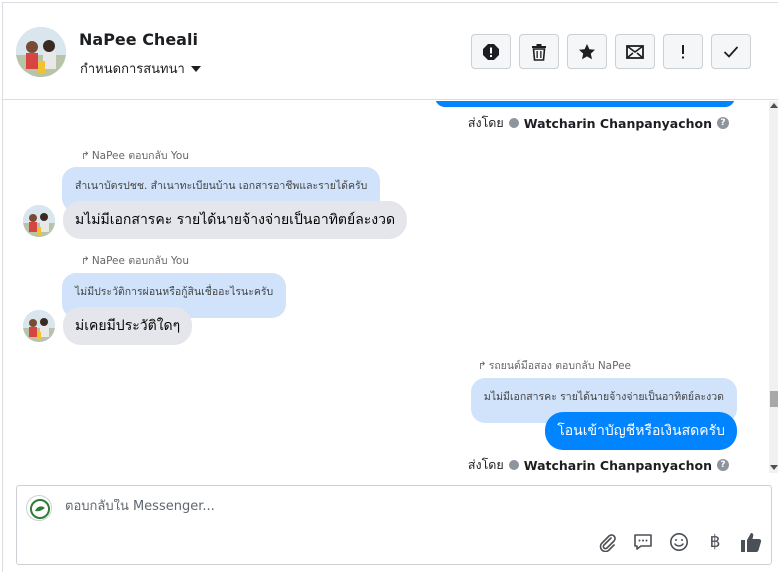 This screenshot has height=572, width=778. I want to click on assign-conversation-dropdown: กำหนดการสนทนา, so click(140, 68).